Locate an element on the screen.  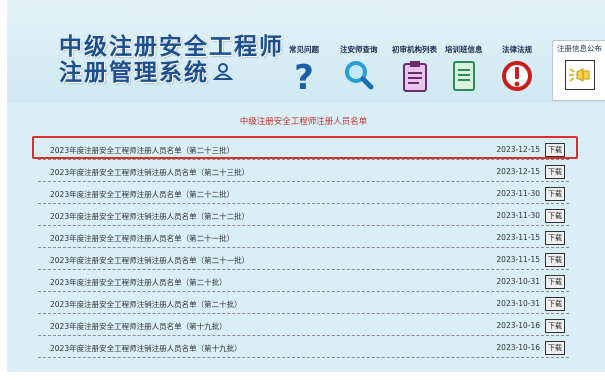
list-item-name: 2023年度注册安全工程师注销注册人员名单（第十九批） is located at coordinates (146, 348).